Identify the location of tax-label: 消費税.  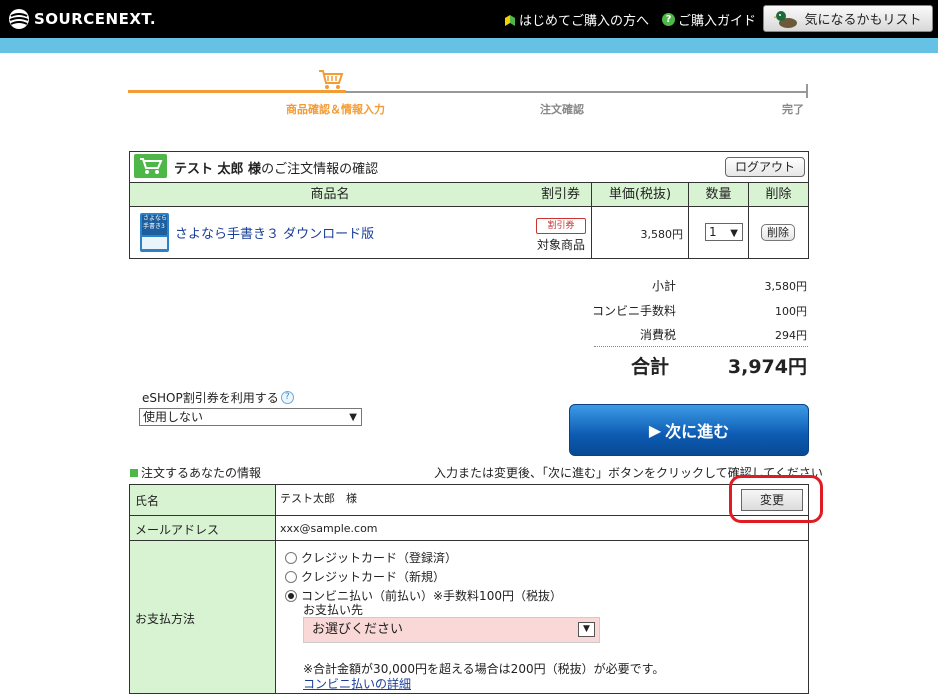
(657, 335).